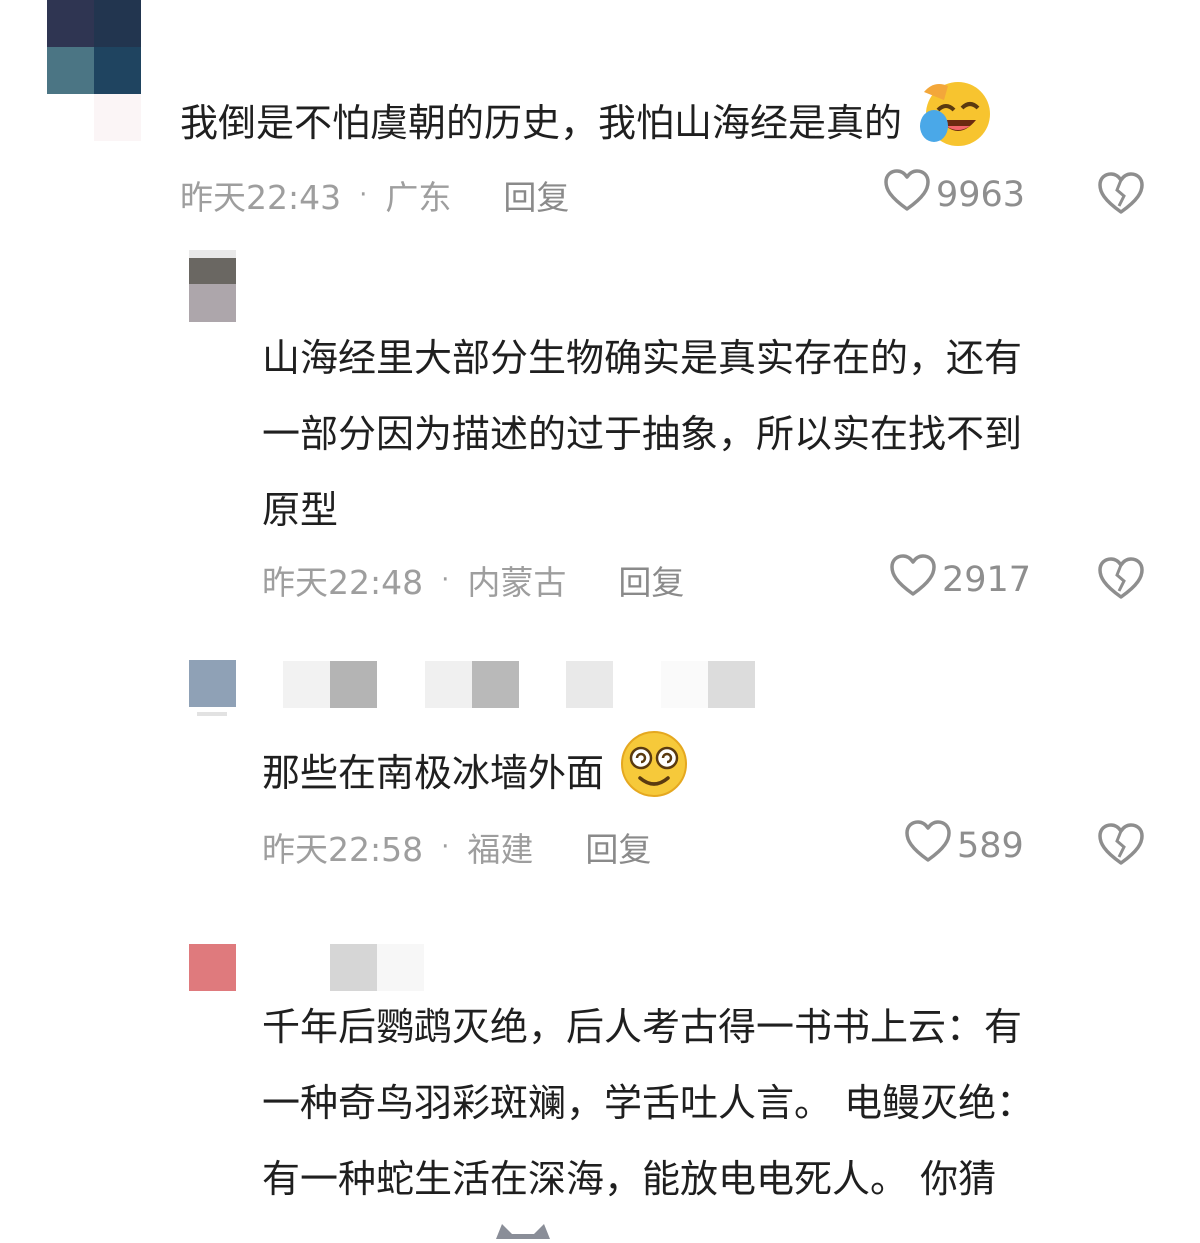  Describe the element at coordinates (990, 846) in the screenshot. I see `like-count: 589` at that location.